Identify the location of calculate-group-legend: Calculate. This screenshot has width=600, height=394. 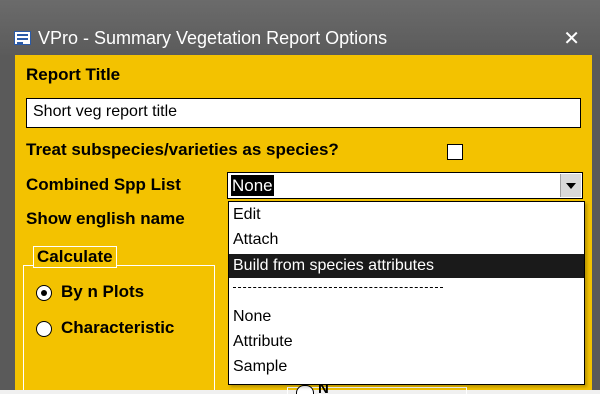
(75, 257).